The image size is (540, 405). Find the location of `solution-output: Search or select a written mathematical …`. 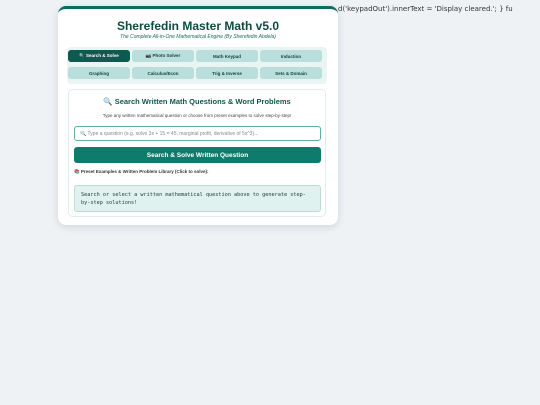

solution-output: Search or select a written mathematical … is located at coordinates (197, 198).